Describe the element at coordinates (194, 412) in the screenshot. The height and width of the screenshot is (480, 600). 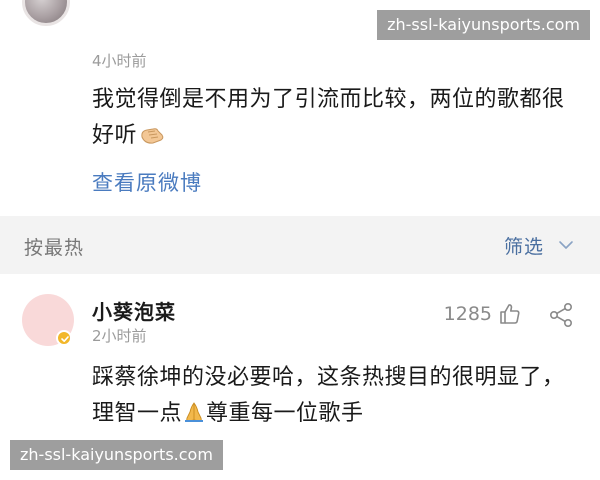
I see `pray-emoji-icon` at that location.